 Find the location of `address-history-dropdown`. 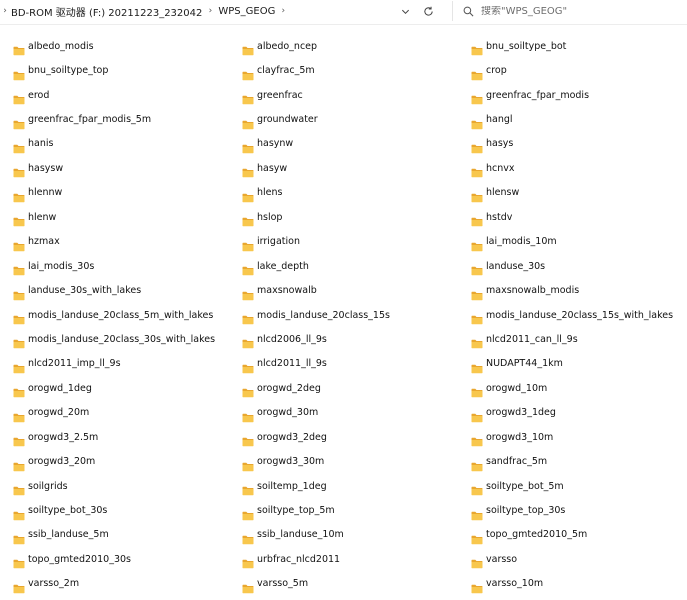

address-history-dropdown is located at coordinates (405, 11).